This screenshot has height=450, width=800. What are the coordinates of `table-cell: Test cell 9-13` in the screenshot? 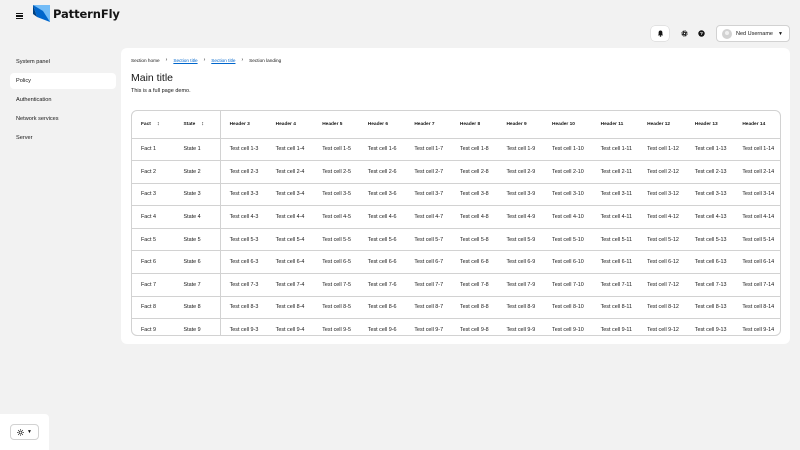 It's located at (710, 330).